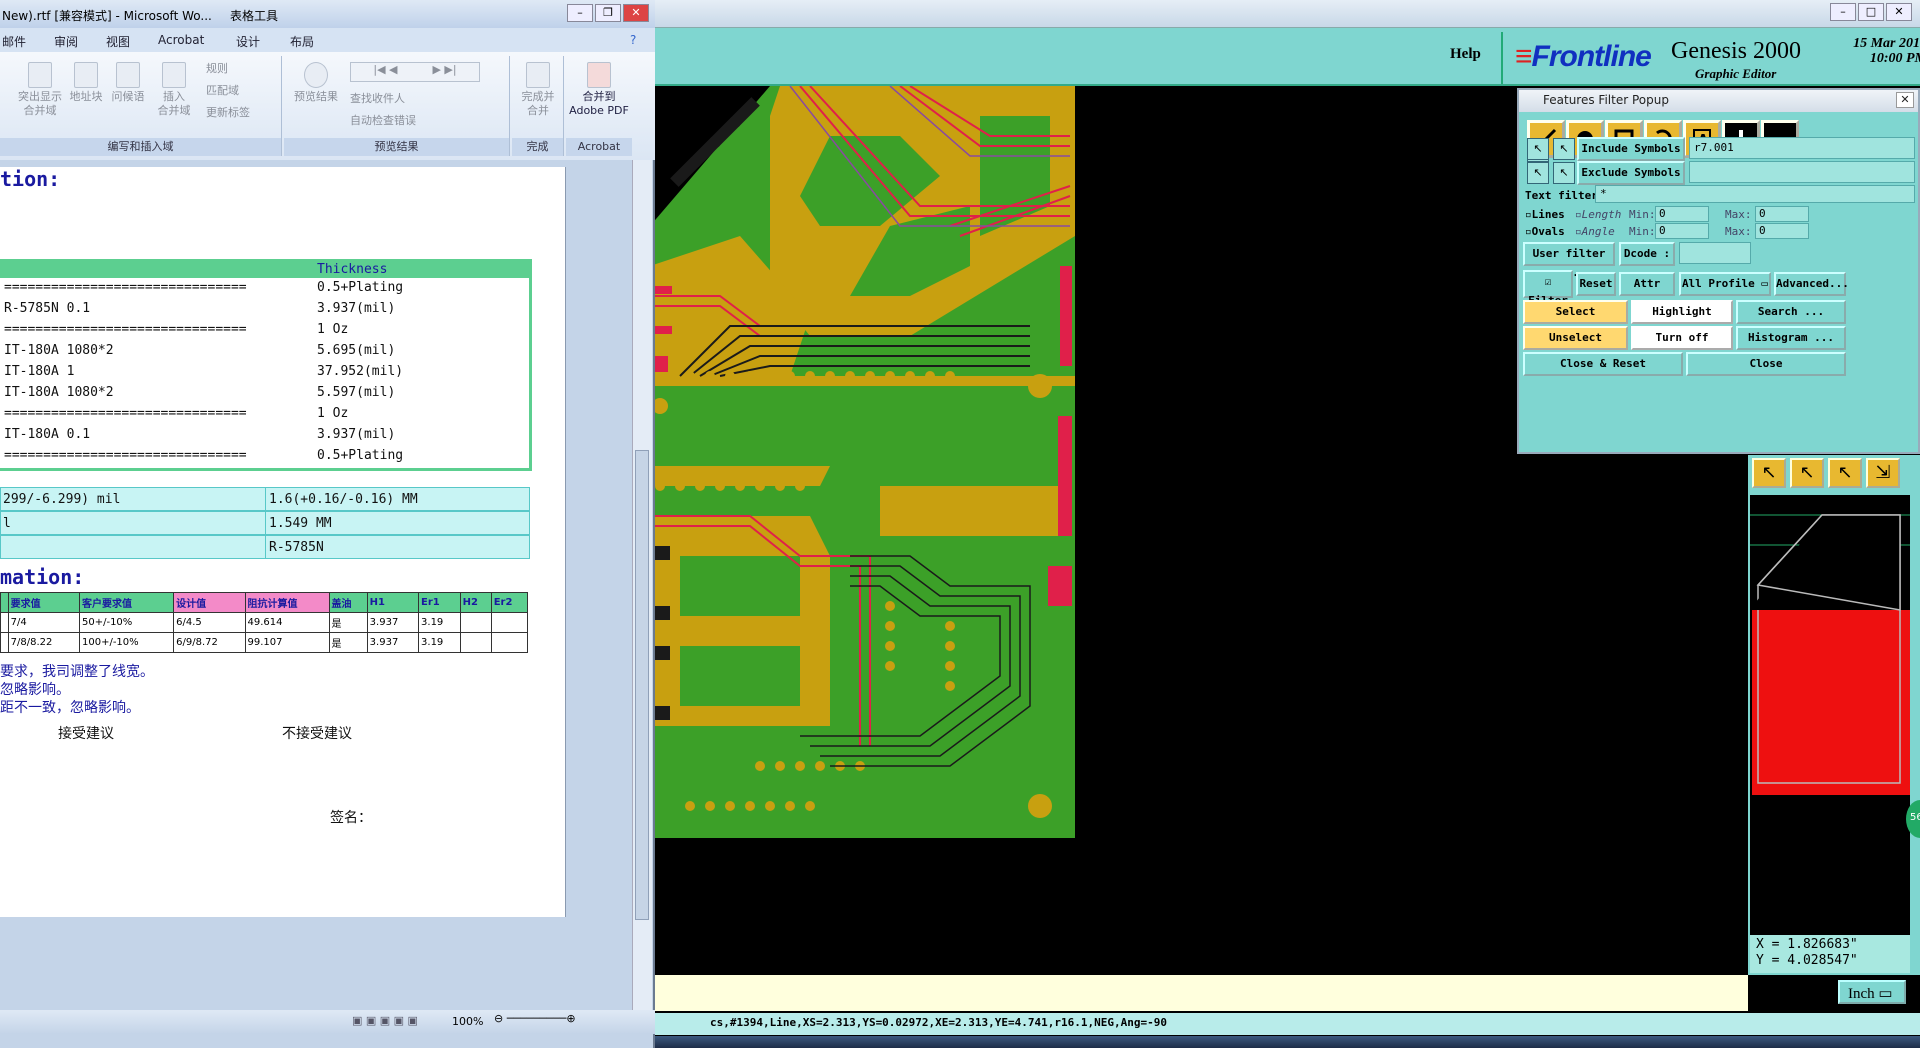 This screenshot has height=1048, width=1920. Describe the element at coordinates (1875, 51) in the screenshot. I see `date-time: 15 Mar 201910:00 PM` at that location.